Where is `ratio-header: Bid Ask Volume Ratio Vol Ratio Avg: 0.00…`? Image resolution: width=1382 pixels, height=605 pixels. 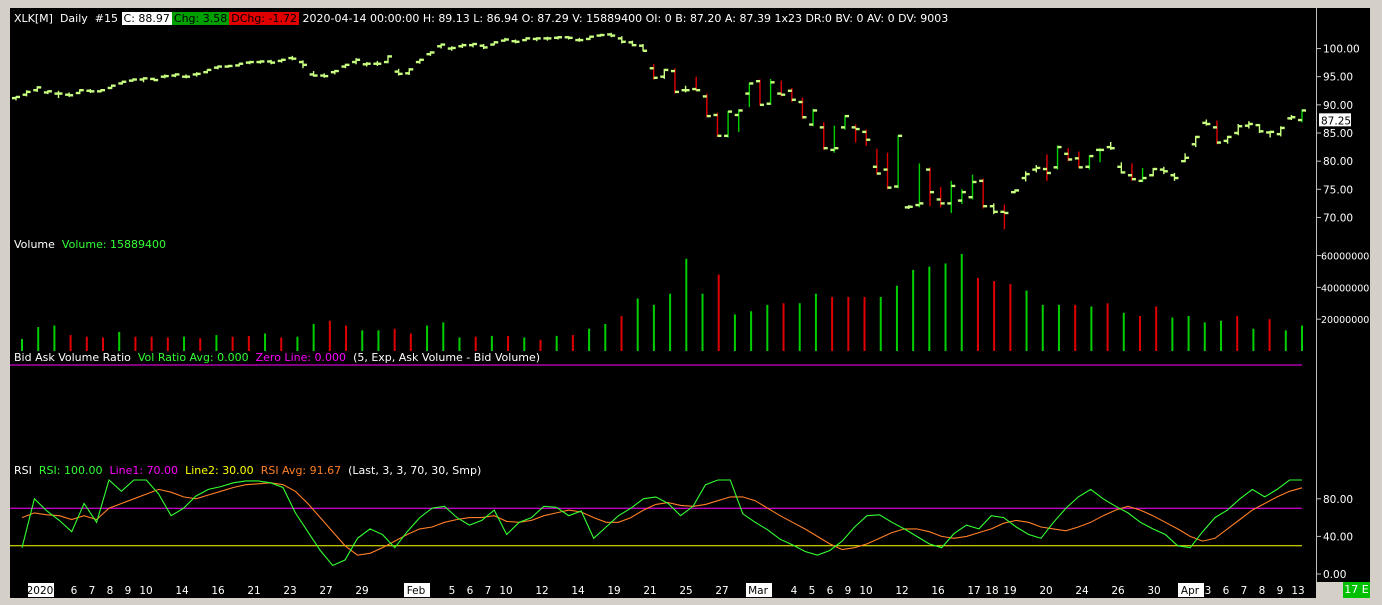 ratio-header: Bid Ask Volume Ratio Vol Ratio Avg: 0.00… is located at coordinates (277, 357).